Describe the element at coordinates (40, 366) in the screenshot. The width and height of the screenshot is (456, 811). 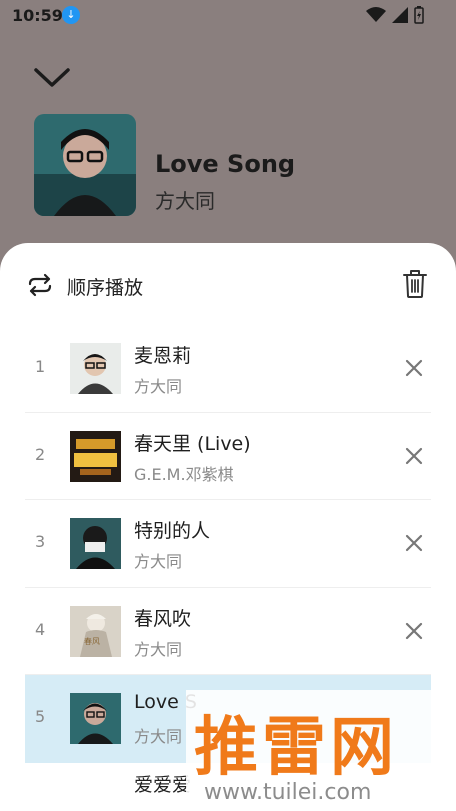
I see `track-number: 1` at that location.